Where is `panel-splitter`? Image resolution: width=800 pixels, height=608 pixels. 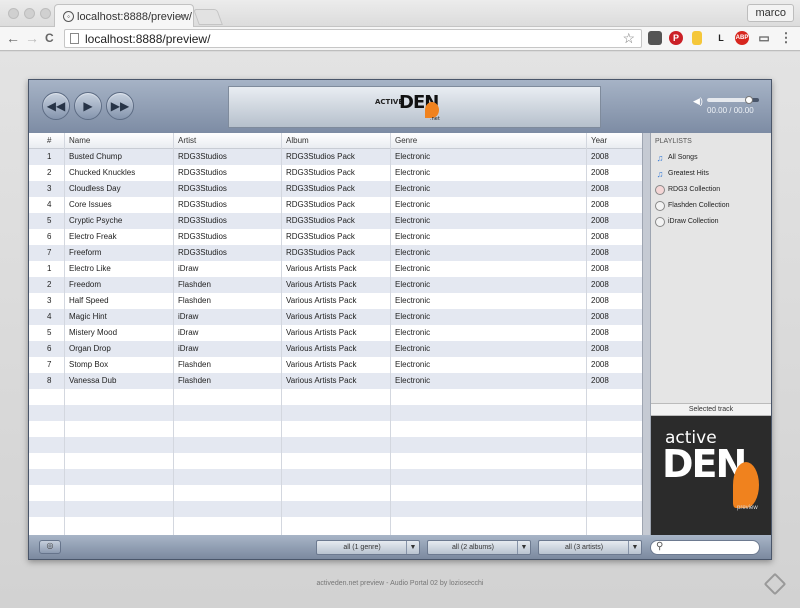 panel-splitter is located at coordinates (646, 334).